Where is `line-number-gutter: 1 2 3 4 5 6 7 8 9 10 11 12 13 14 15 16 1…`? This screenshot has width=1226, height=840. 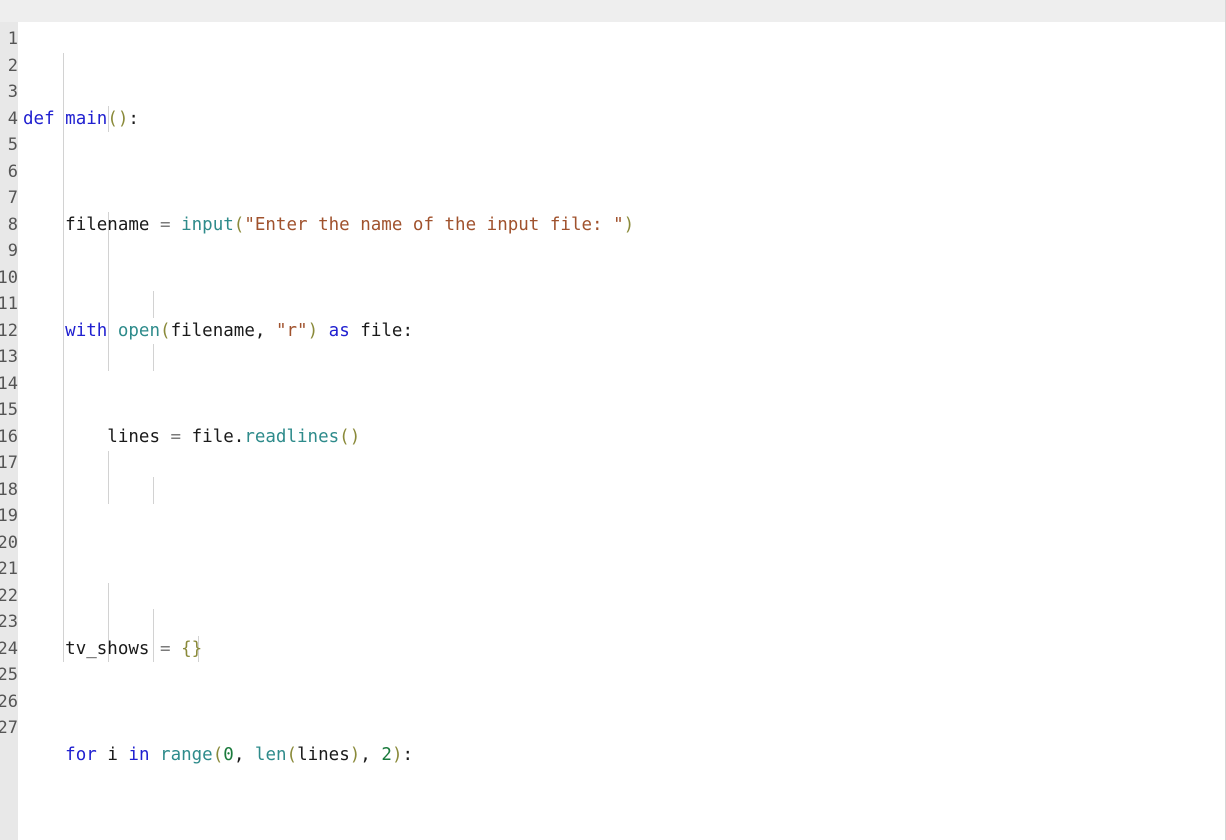 line-number-gutter: 1 2 3 4 5 6 7 8 9 10 11 12 13 14 15 16 1… is located at coordinates (9, 431).